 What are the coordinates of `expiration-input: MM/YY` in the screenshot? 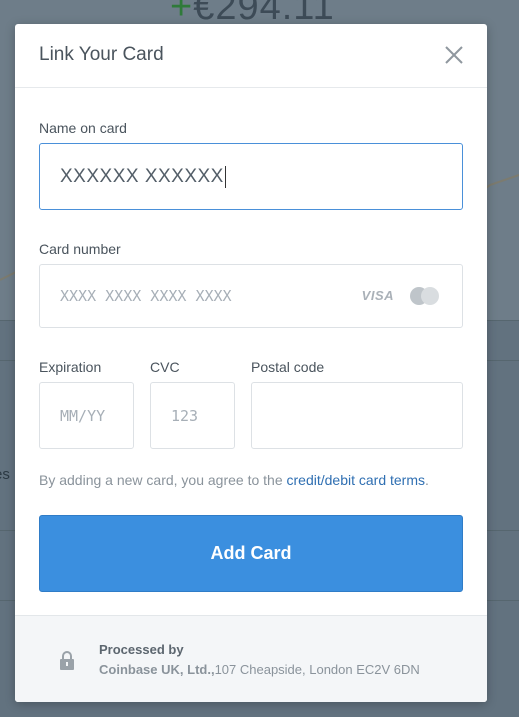 It's located at (86, 415).